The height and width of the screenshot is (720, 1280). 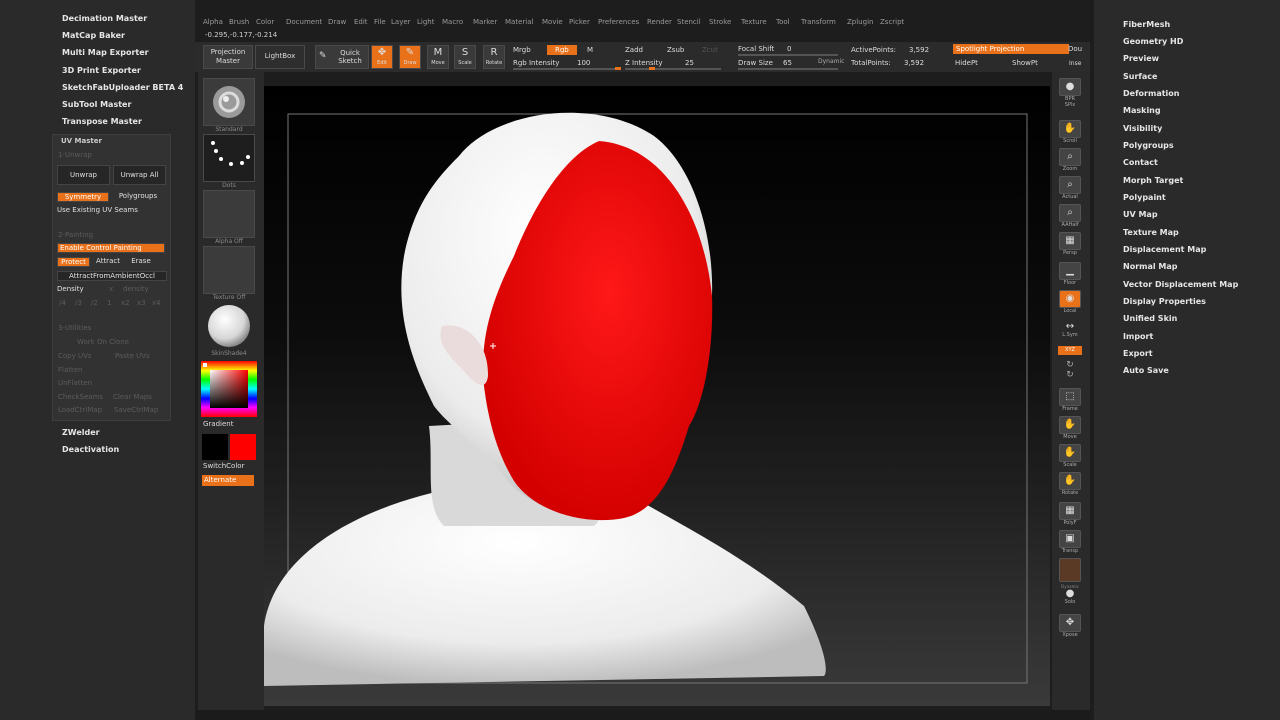 I want to click on fibermesh-menu: FiberMesh, so click(x=1146, y=24).